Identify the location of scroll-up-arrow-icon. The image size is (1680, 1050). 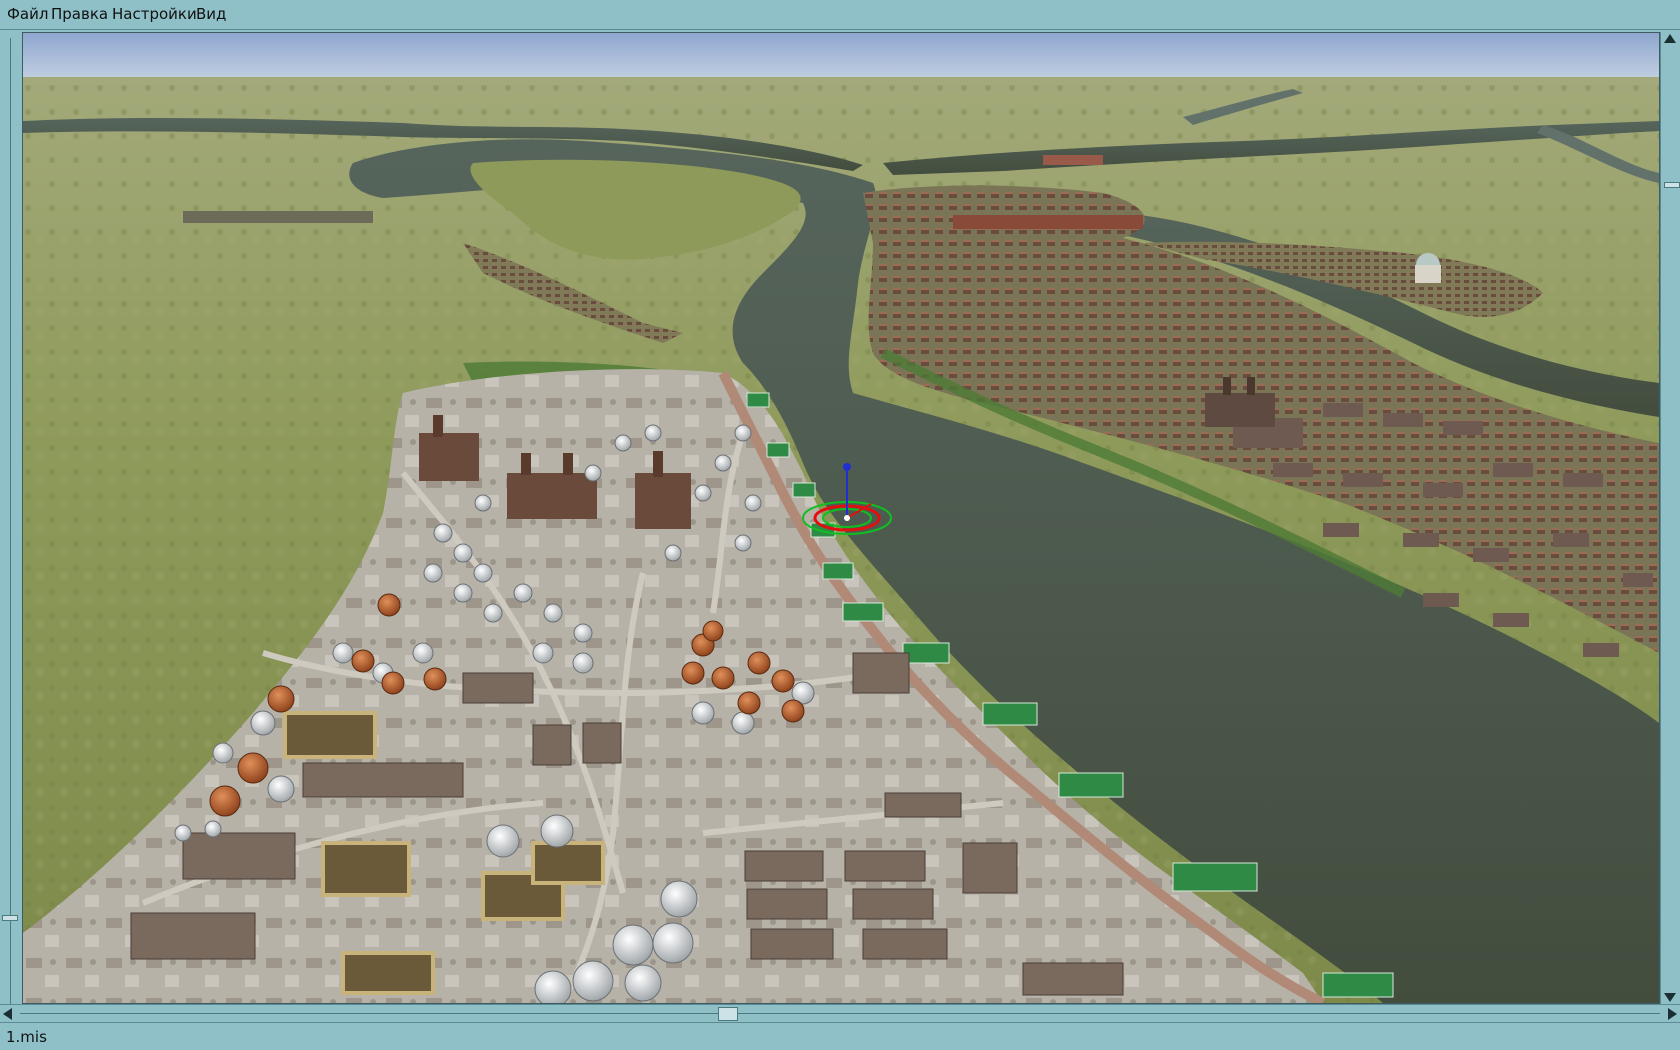
(1670, 38).